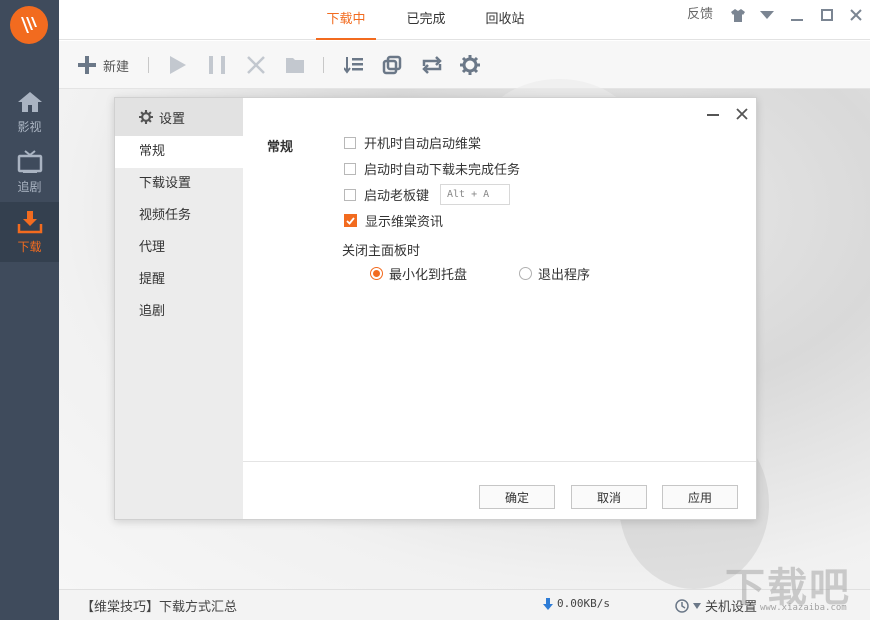 The image size is (870, 620). I want to click on autostart-label: 开机时自动启动维棠, so click(422, 142).